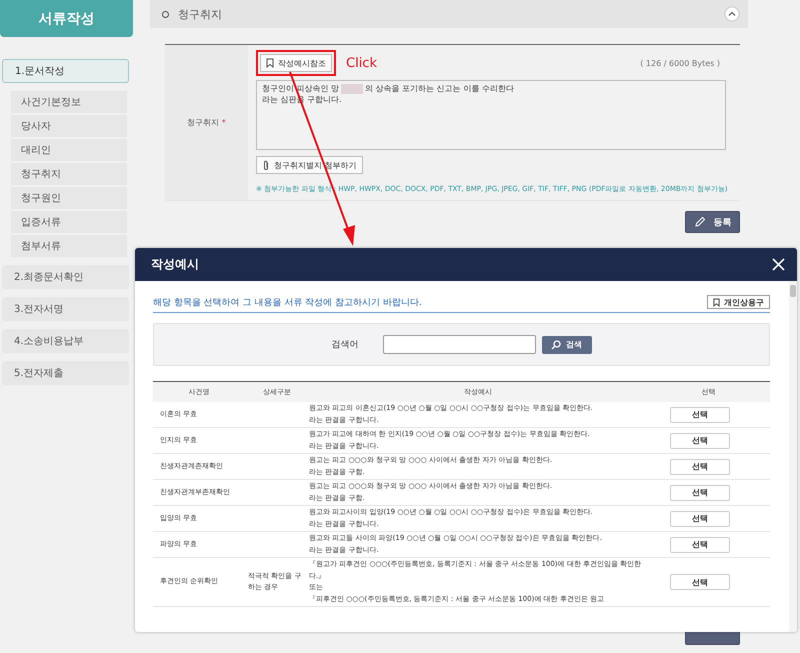  Describe the element at coordinates (567, 345) in the screenshot. I see `search-button: 검색` at that location.